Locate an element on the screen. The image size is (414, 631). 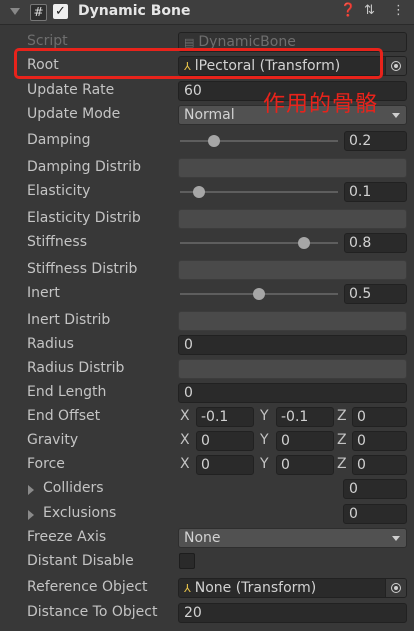
stiffness-distrib-label: Stiffness Distrib is located at coordinates (82, 269).